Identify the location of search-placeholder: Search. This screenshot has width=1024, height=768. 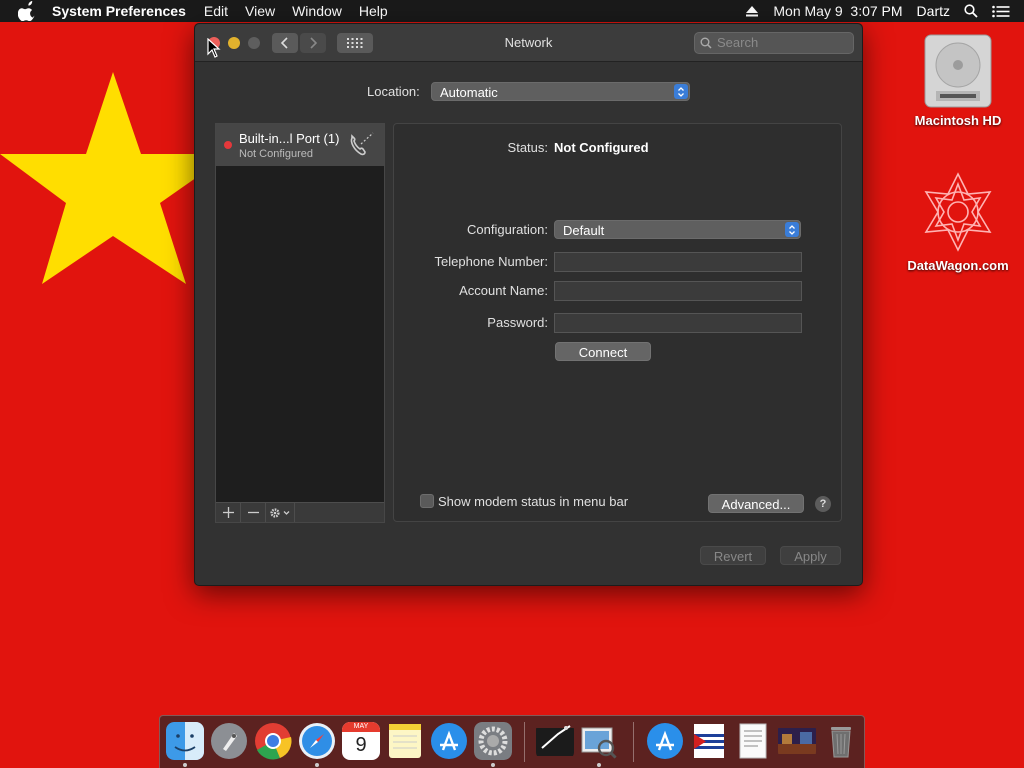
(738, 42).